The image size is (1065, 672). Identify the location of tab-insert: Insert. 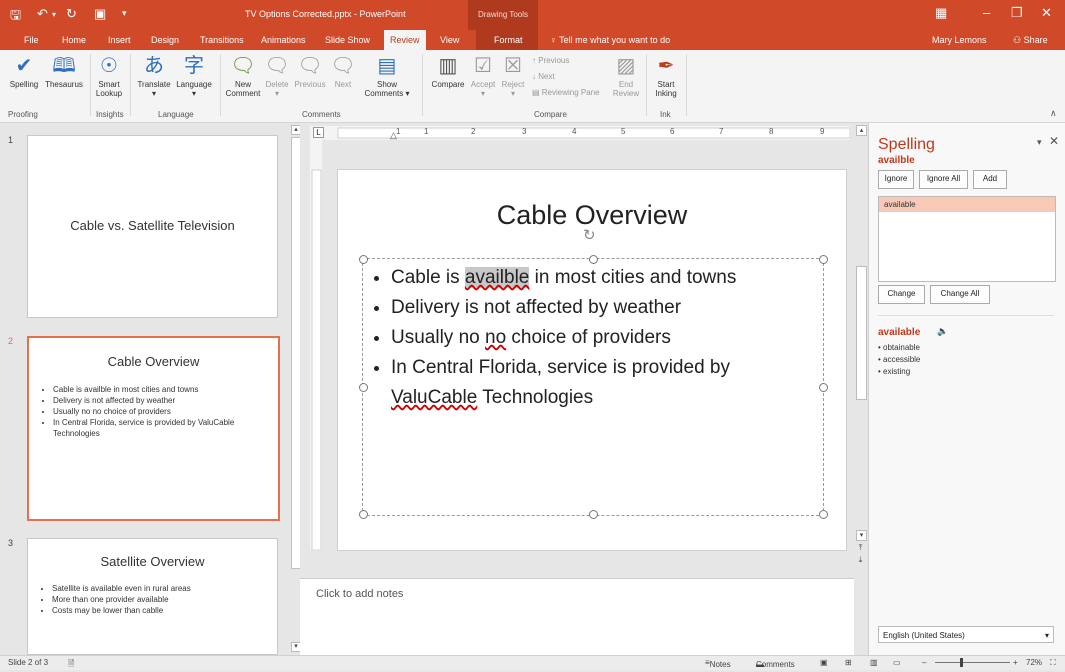
(119, 40).